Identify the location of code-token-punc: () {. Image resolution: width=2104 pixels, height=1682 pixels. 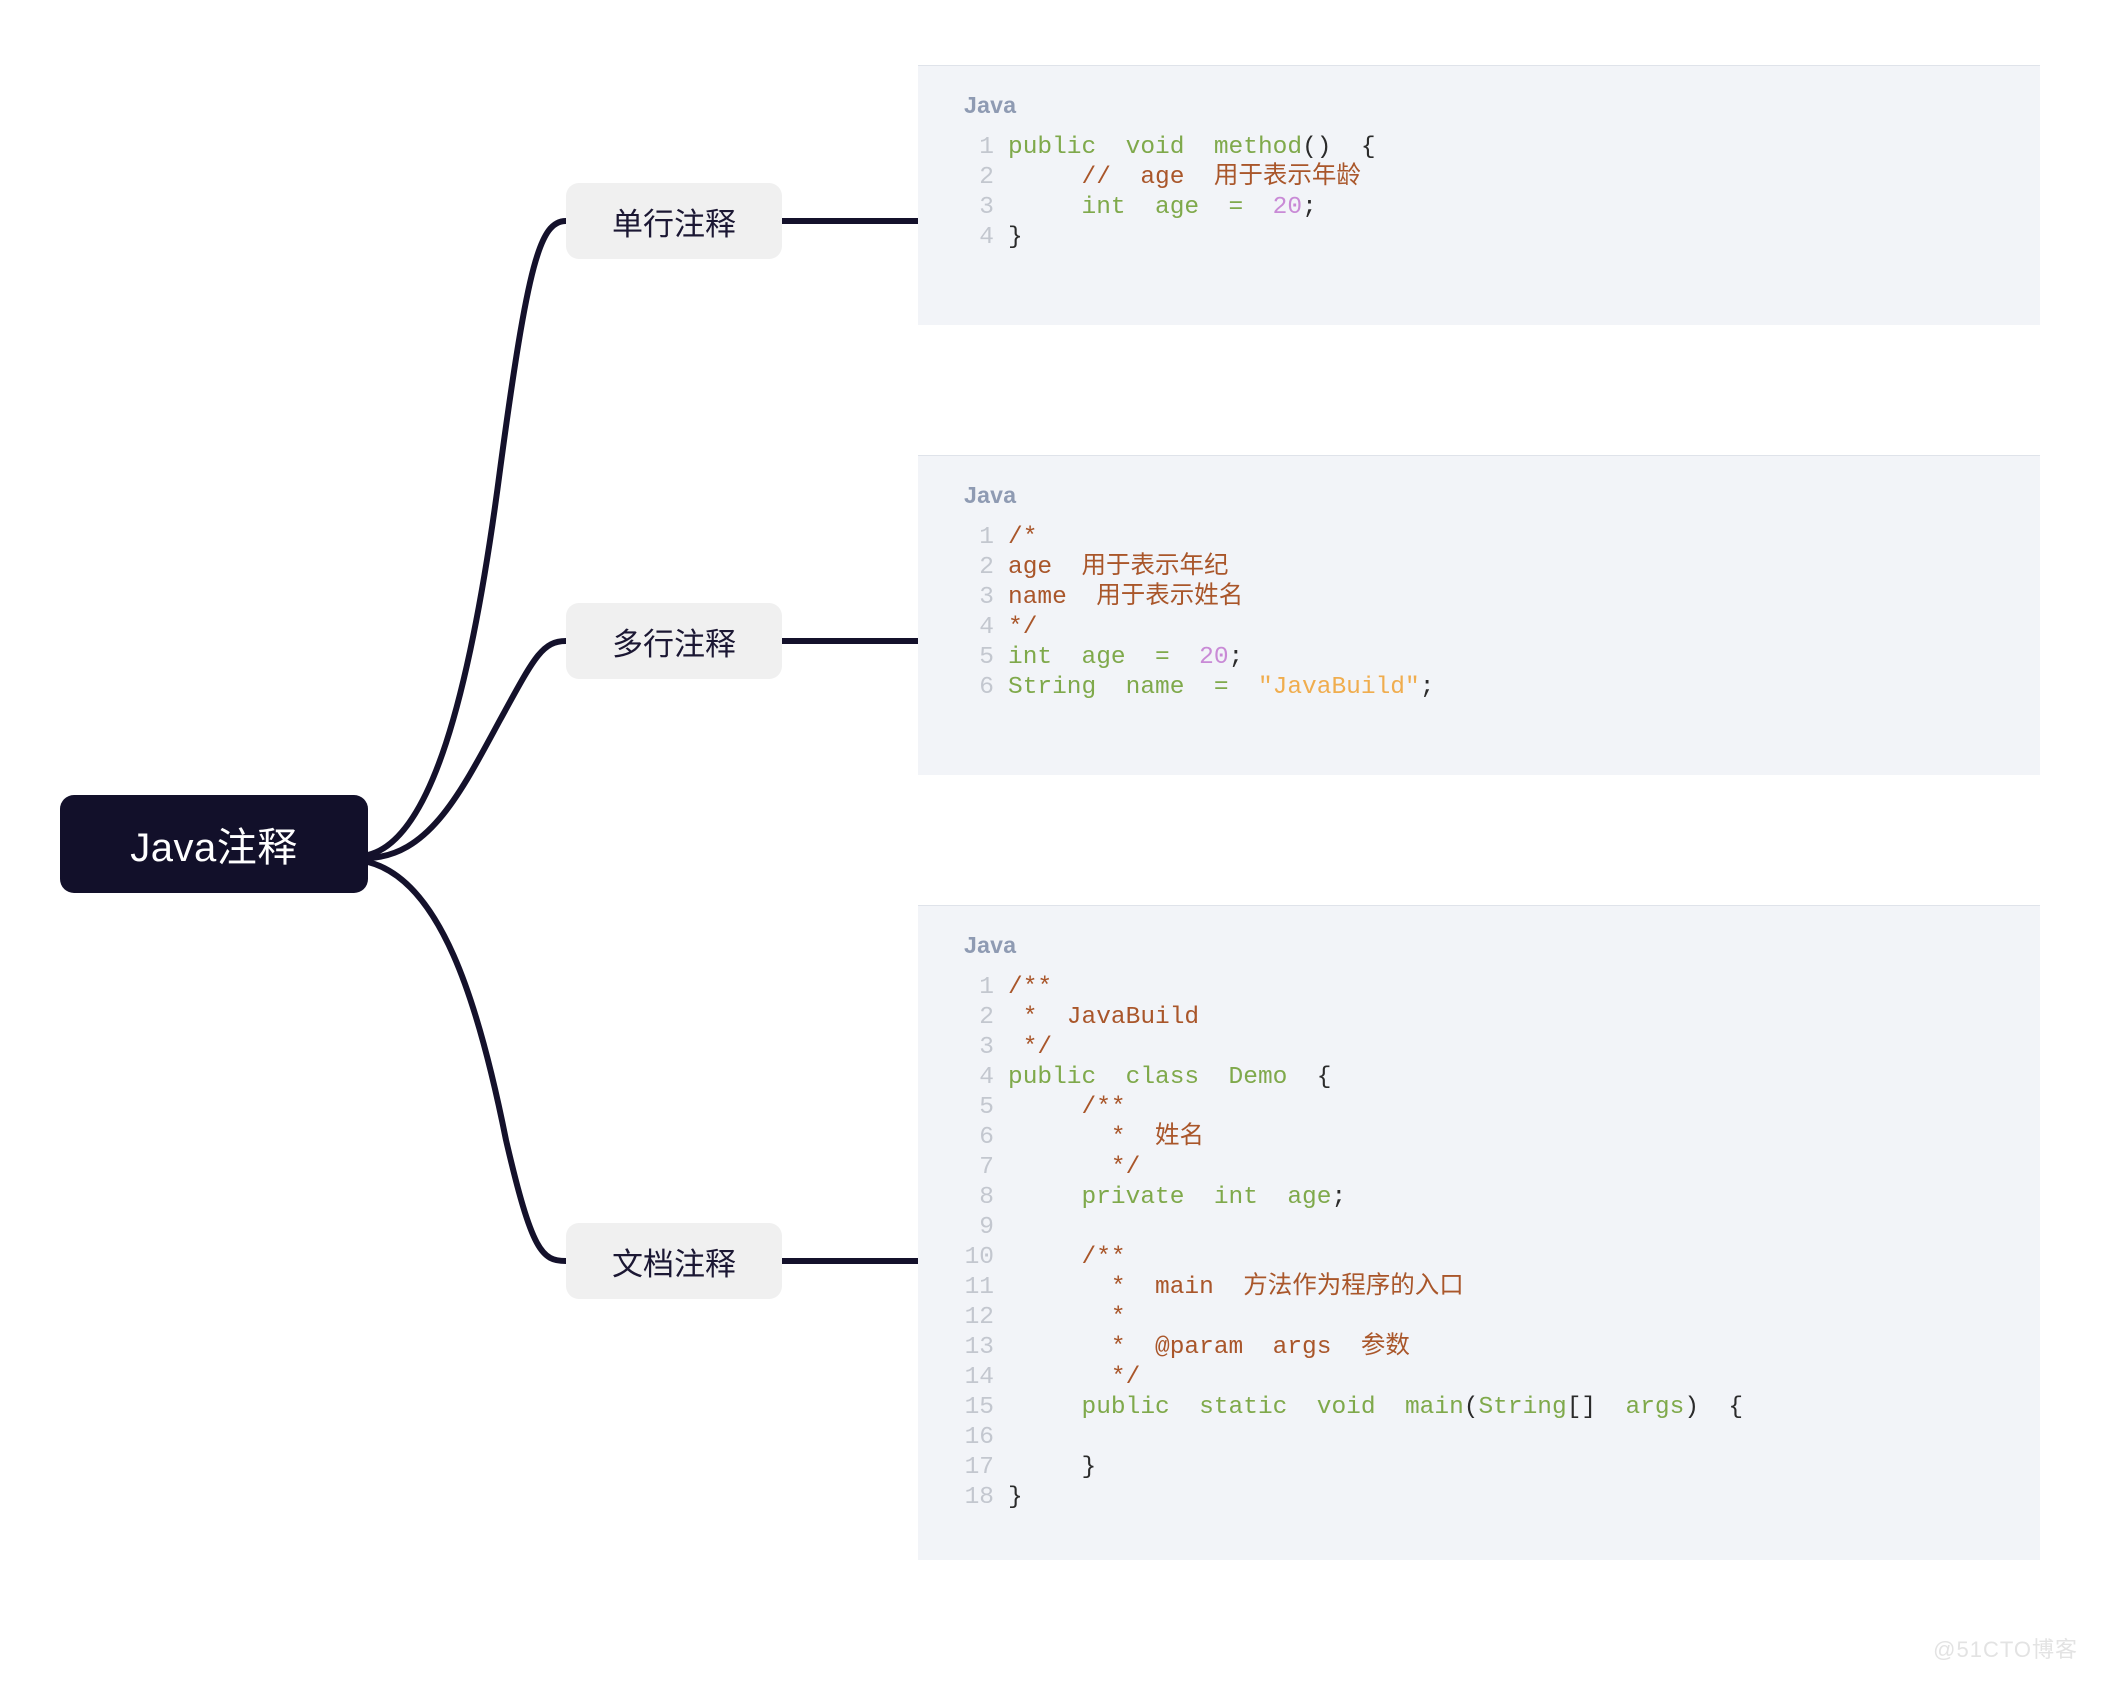
(1339, 147).